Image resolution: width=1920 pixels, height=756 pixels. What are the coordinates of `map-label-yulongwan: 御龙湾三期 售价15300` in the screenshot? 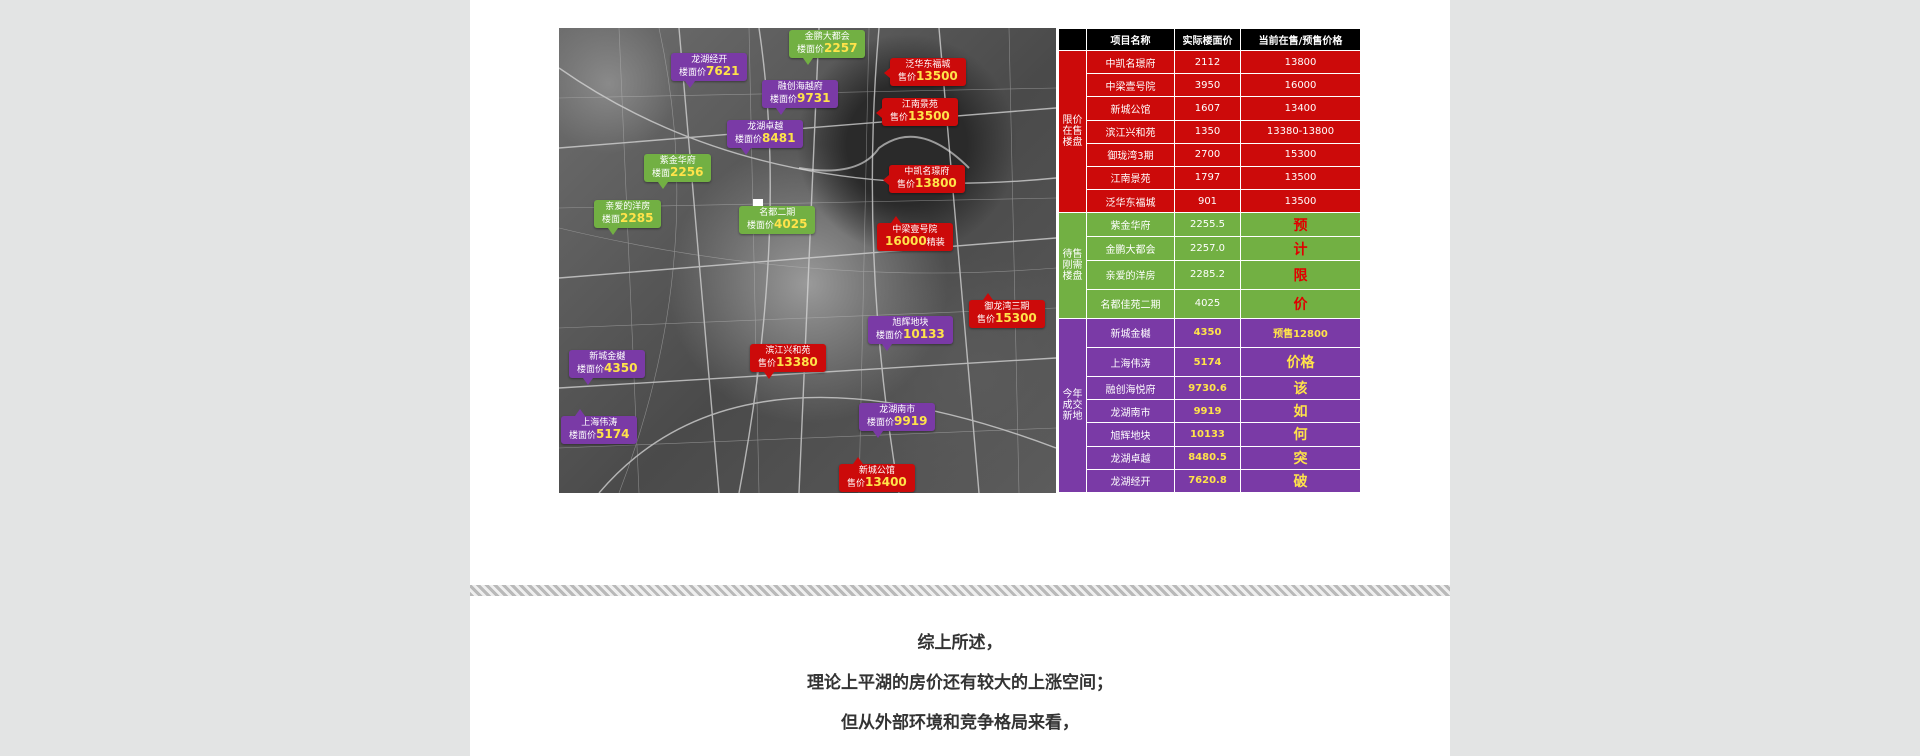 It's located at (1007, 310).